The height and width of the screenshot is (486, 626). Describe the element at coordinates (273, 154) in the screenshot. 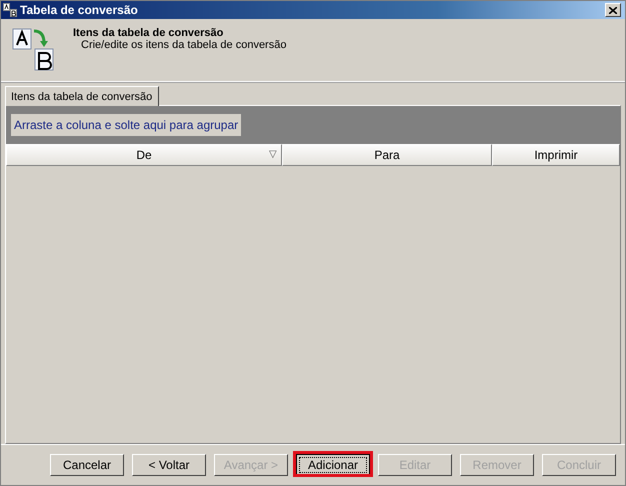

I see `sort-icon: ▽` at that location.